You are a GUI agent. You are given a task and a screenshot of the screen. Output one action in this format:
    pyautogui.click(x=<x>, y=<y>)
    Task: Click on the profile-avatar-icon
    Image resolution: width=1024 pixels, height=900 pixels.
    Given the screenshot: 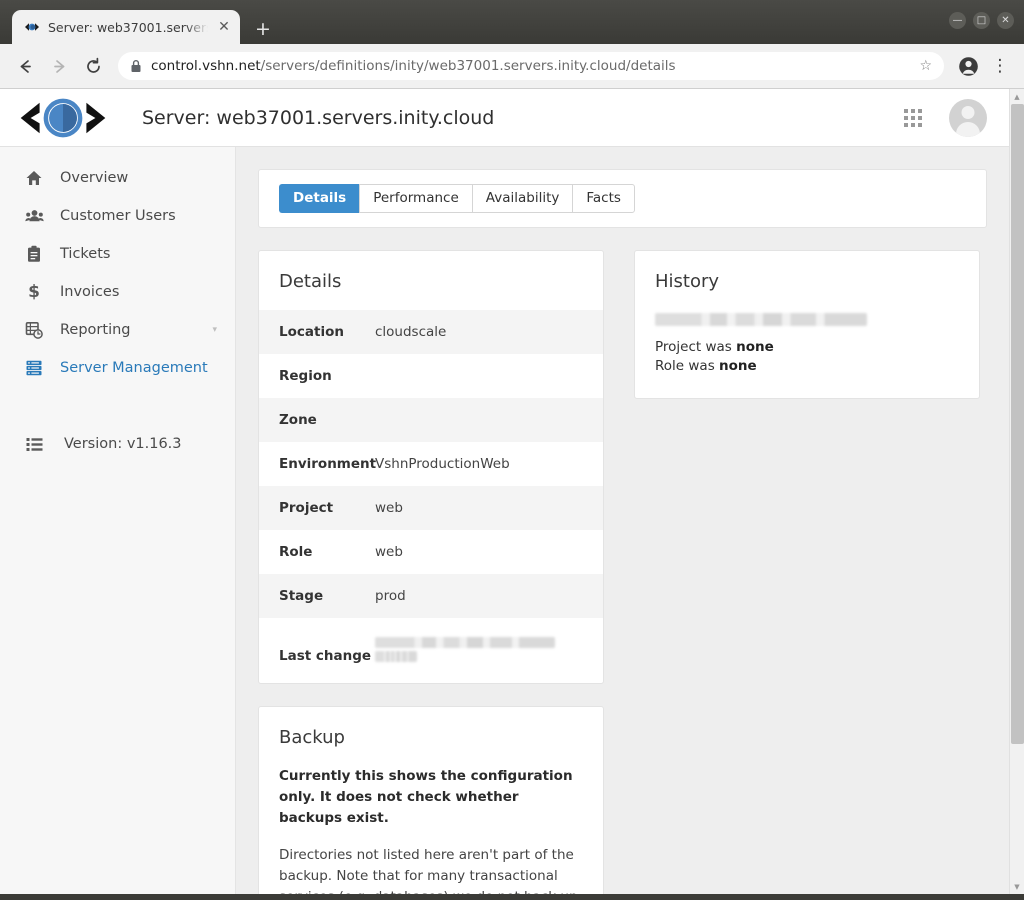 What is the action you would take?
    pyautogui.click(x=968, y=66)
    